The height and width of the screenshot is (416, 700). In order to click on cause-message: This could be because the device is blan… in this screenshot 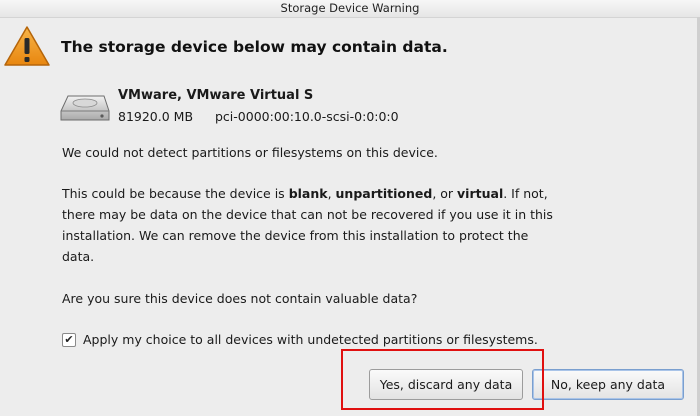, I will do `click(312, 225)`.